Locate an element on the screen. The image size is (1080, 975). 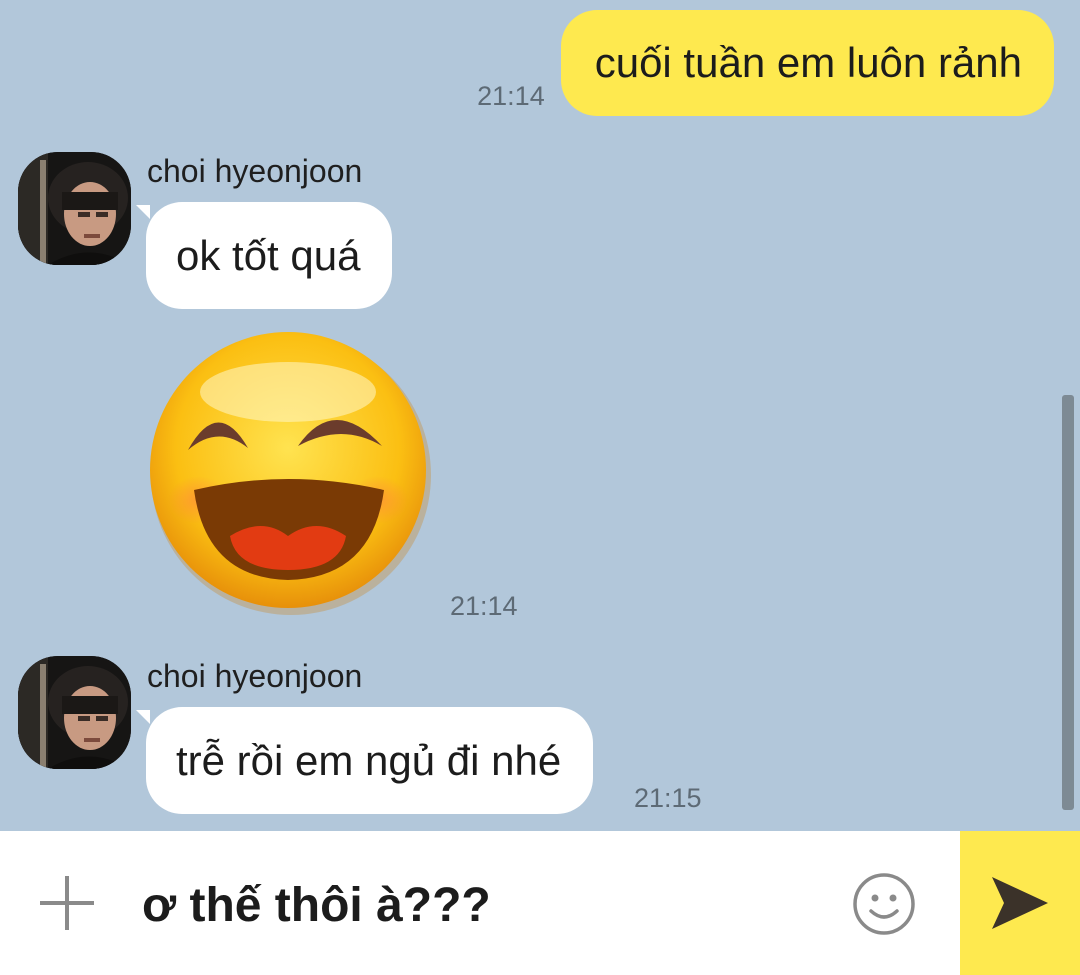
send-arrow-icon is located at coordinates (1020, 903).